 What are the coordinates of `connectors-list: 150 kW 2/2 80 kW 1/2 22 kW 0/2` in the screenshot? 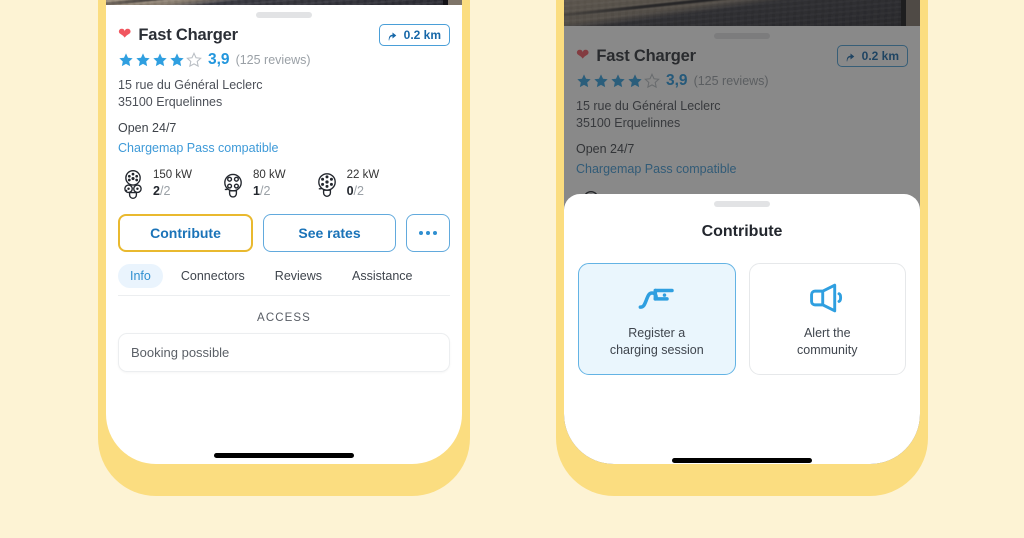 It's located at (284, 185).